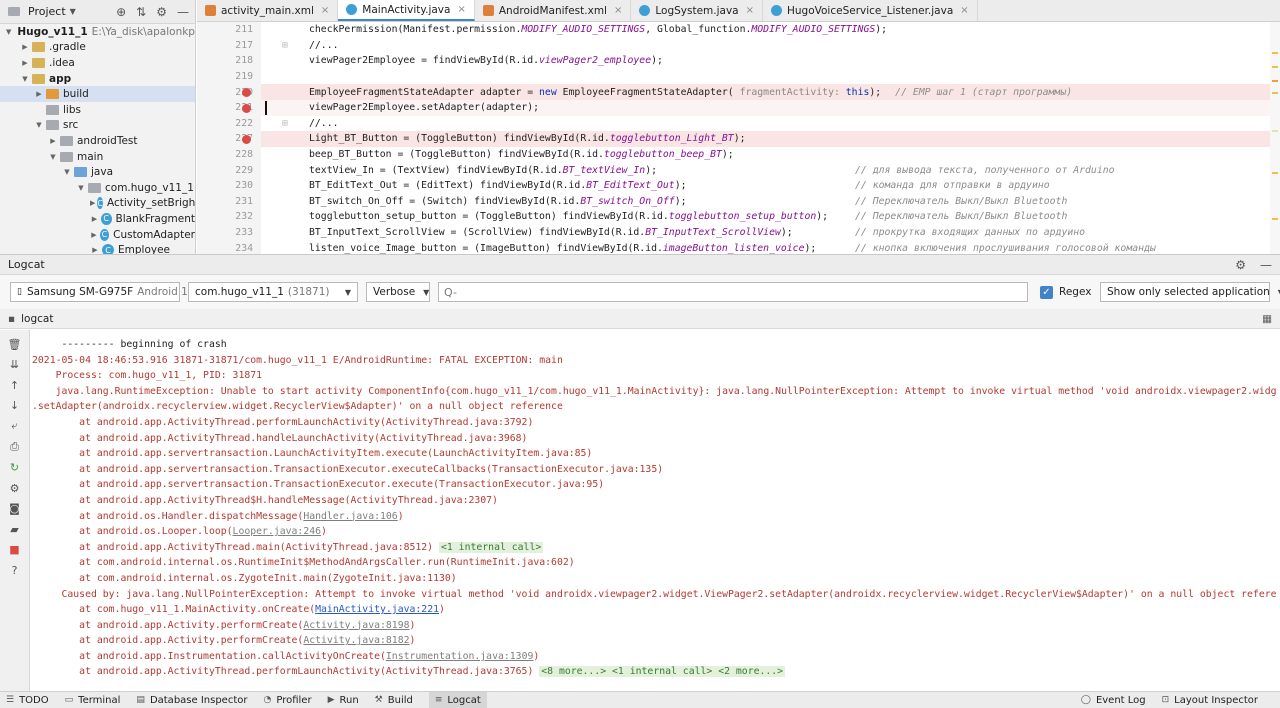 The height and width of the screenshot is (708, 1280). I want to click on restart-icon: ↻, so click(15, 468).